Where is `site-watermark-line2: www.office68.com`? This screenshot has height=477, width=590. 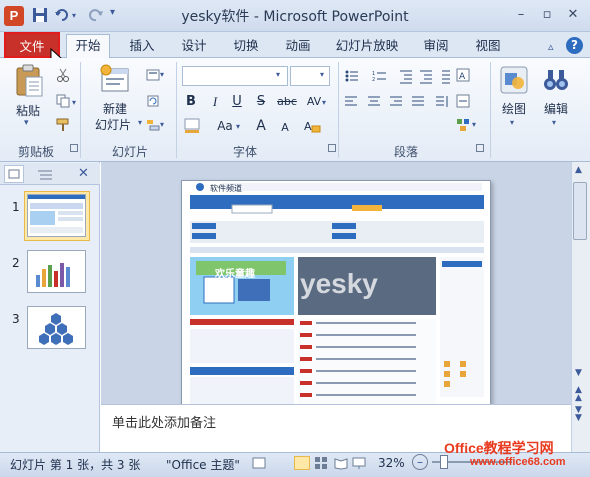
site-watermark-line2: www.office68.com is located at coordinates (518, 462).